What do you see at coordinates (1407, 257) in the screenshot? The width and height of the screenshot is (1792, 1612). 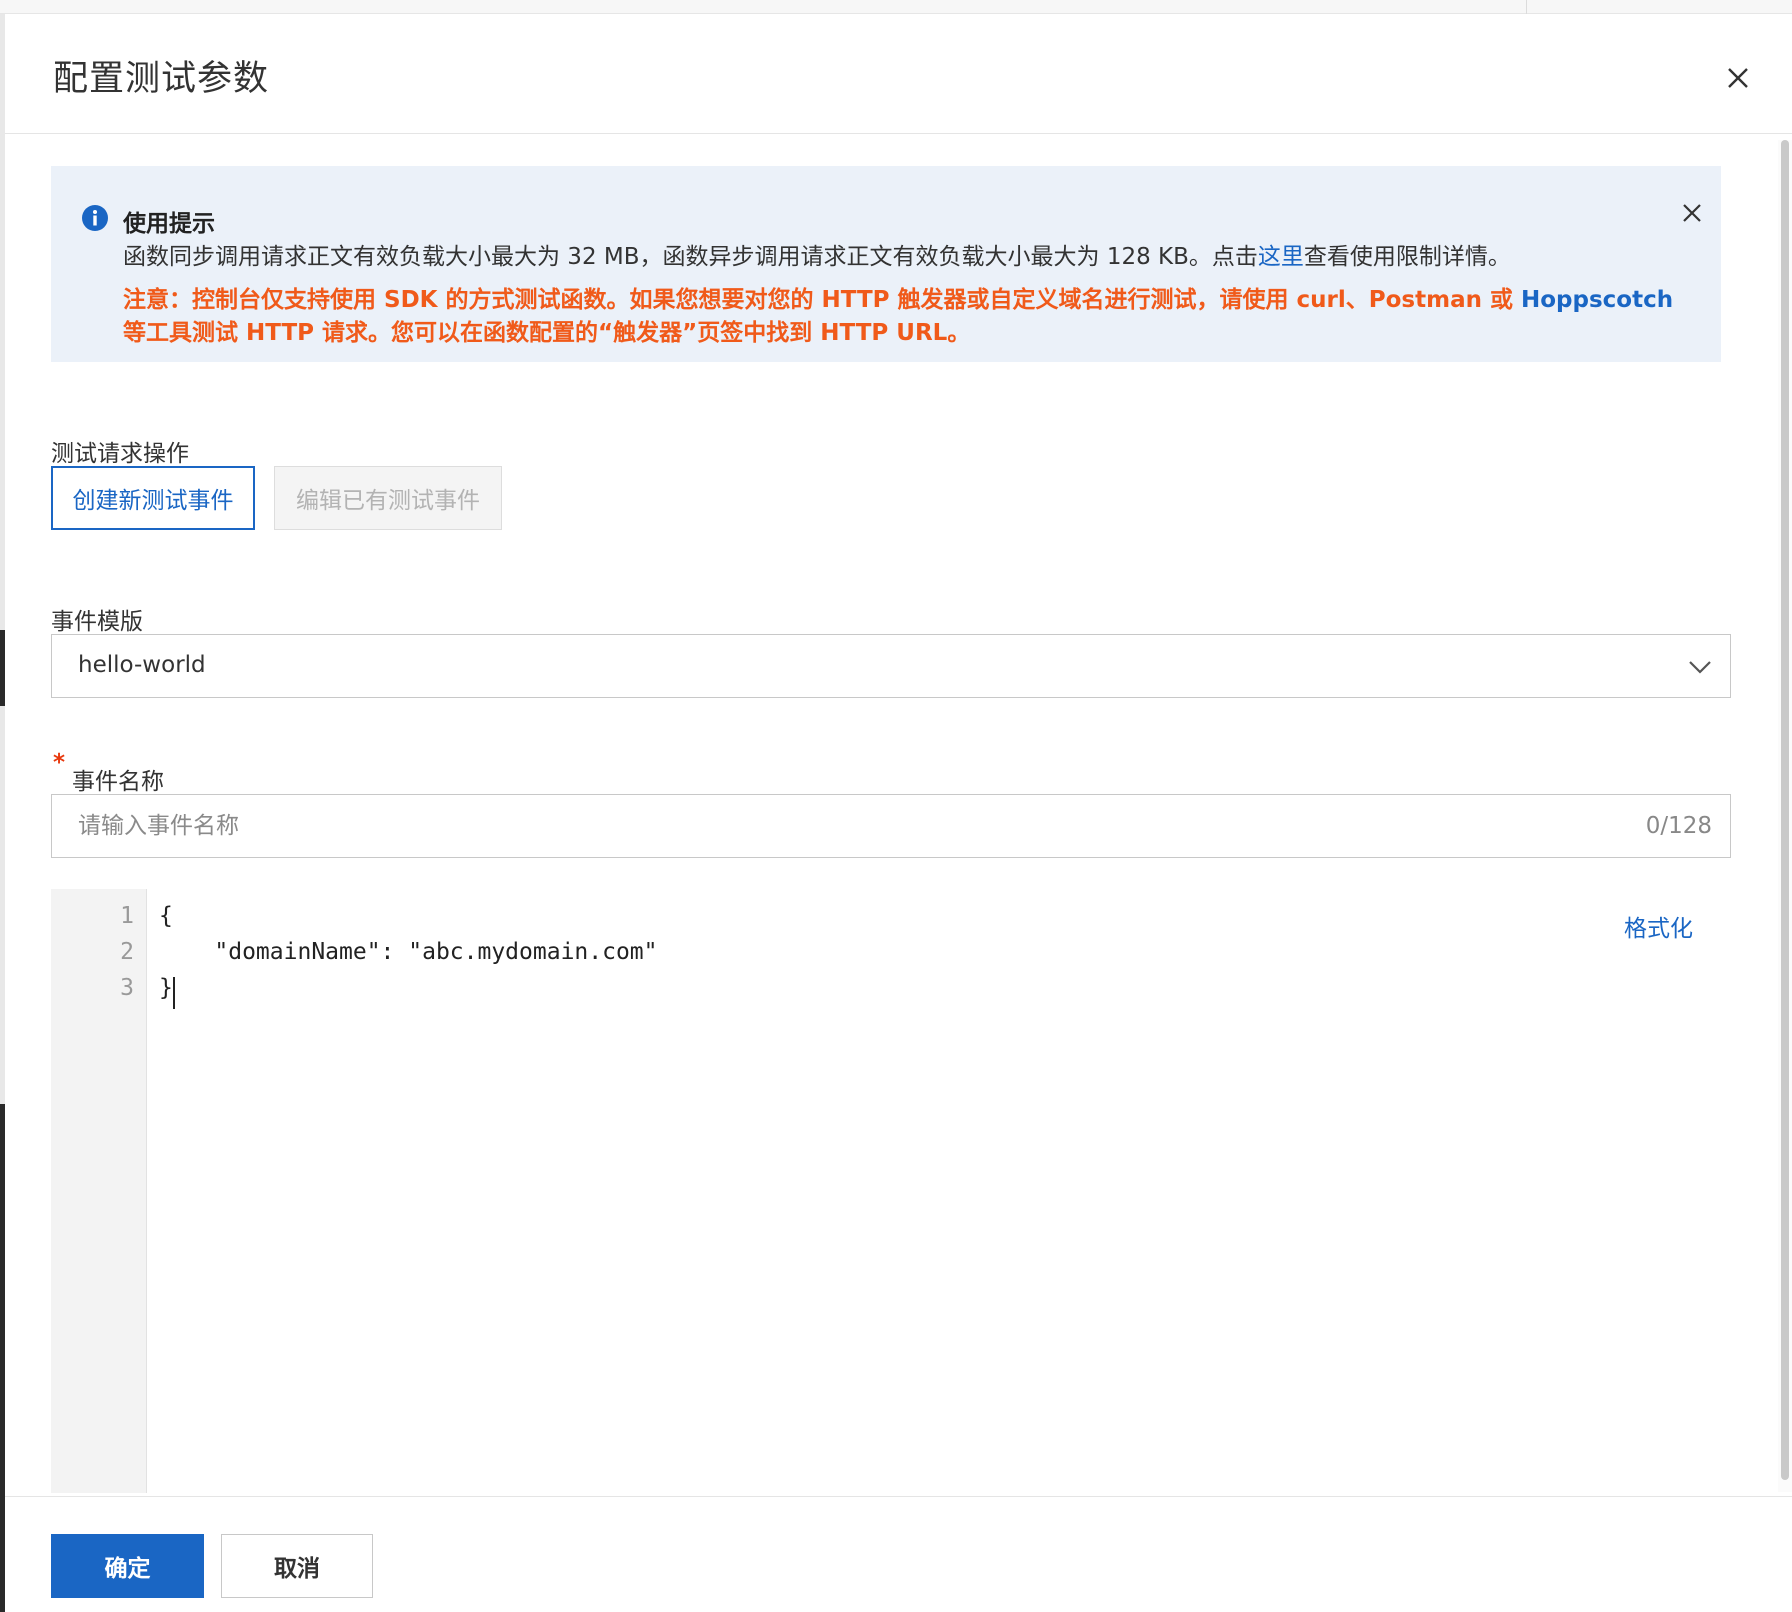 I see `alert-desc-text-end: 查看使用限制详情。` at bounding box center [1407, 257].